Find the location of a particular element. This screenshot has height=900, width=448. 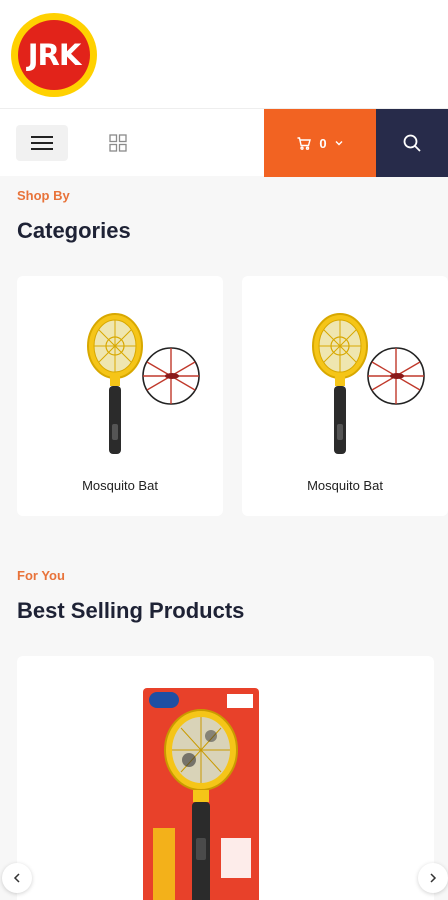

chevron-right-icon is located at coordinates (433, 878).